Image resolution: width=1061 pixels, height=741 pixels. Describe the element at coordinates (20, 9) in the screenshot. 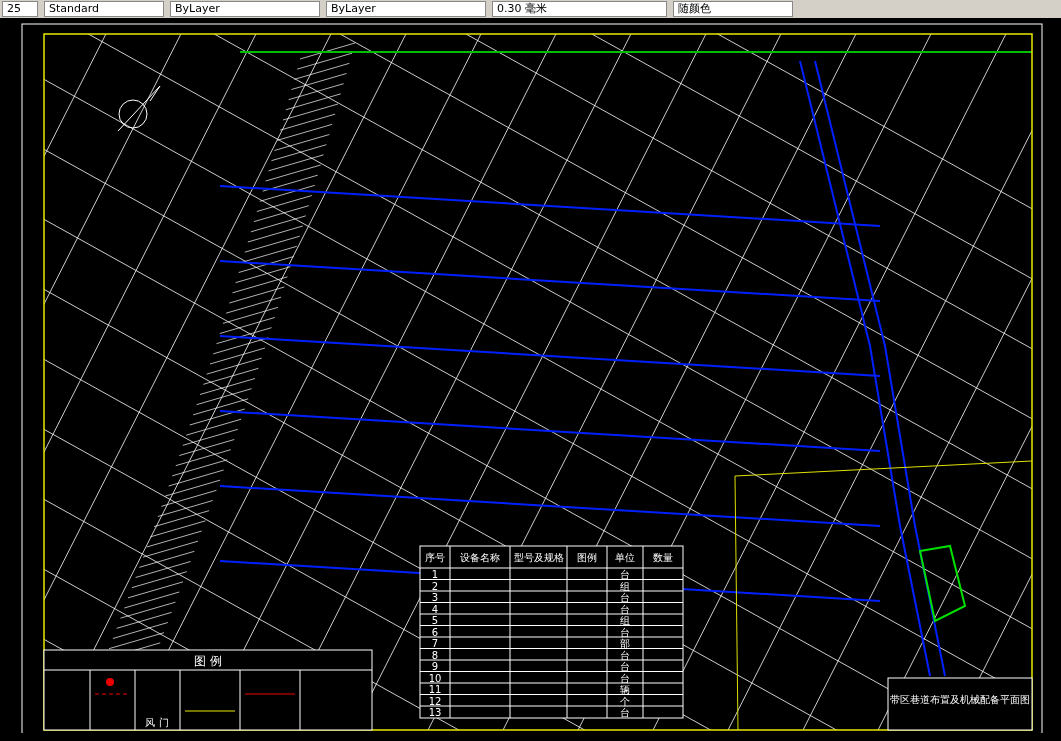

I see `toolbar-dropdown: 25` at that location.